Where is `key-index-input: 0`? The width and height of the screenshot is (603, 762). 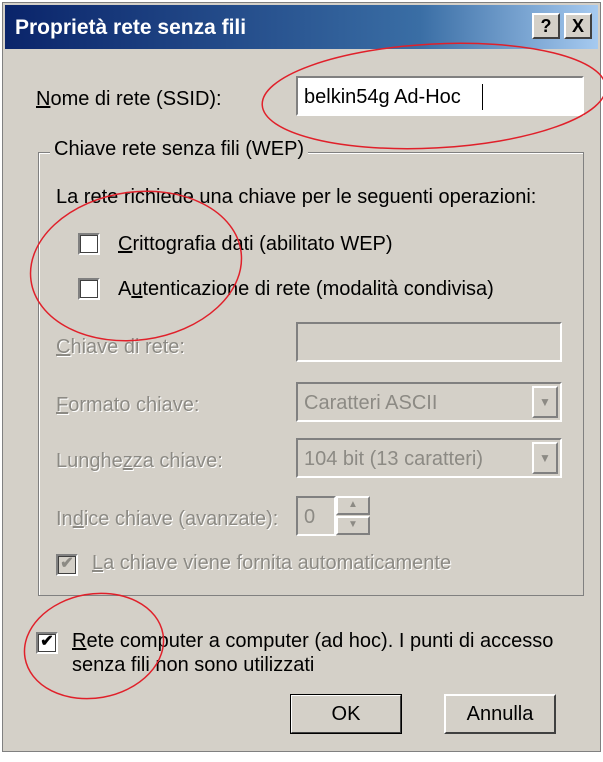
key-index-input: 0 is located at coordinates (316, 516).